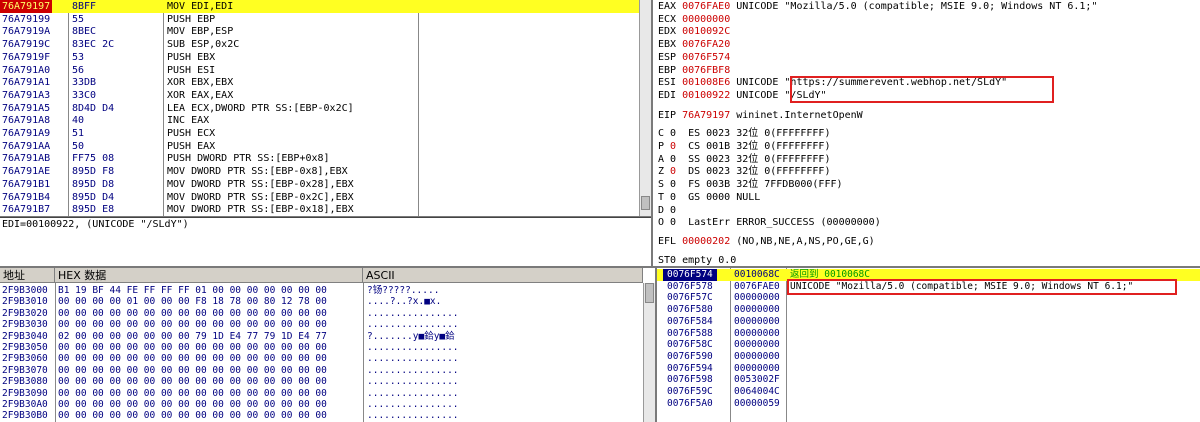 The image size is (1200, 422). Describe the element at coordinates (26, 83) in the screenshot. I see `instruction-address: 76A791A1` at that location.